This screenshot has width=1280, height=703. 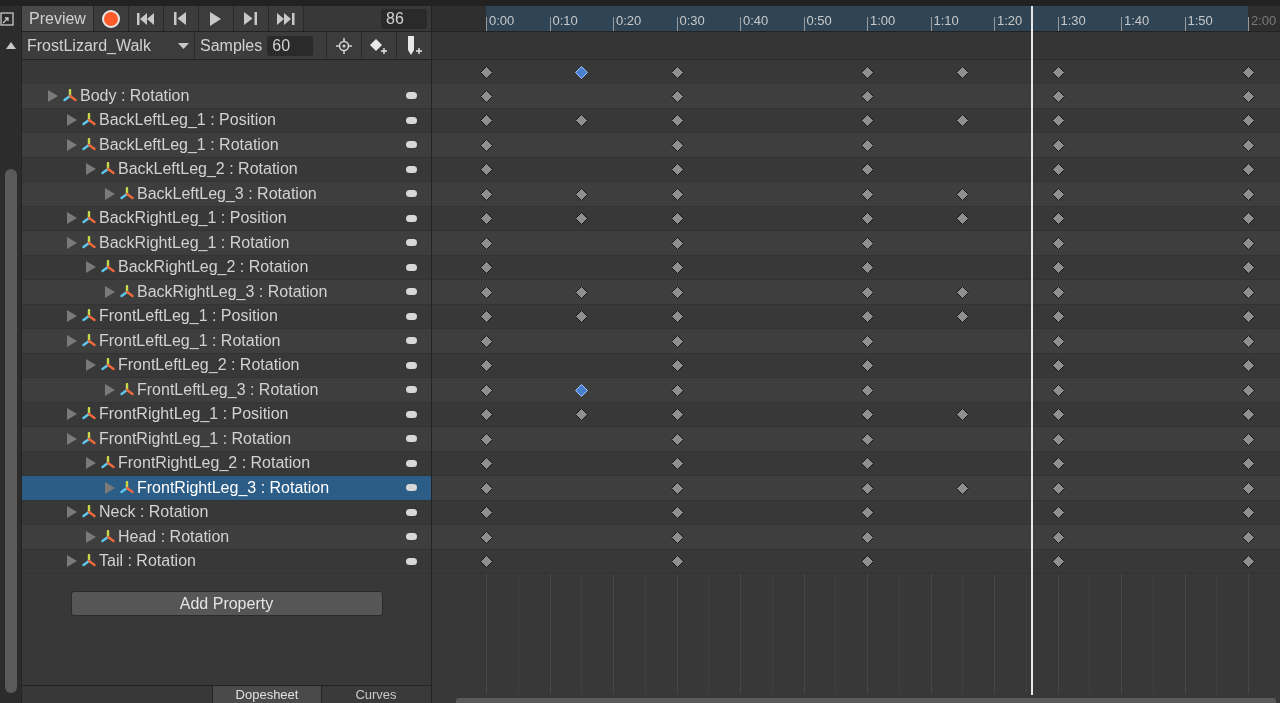 I want to click on property-row: FrontLeftLeg_3 : Rotation, so click(x=226, y=390).